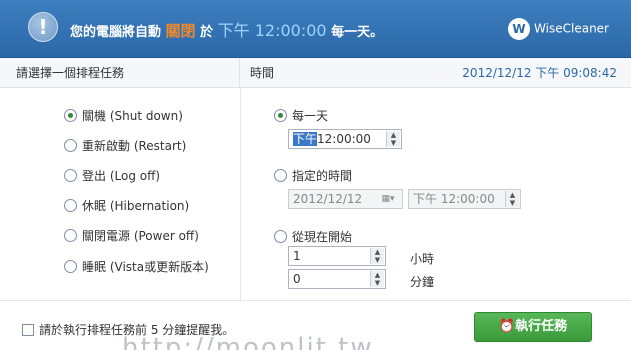 This screenshot has height=350, width=631. What do you see at coordinates (262, 73) in the screenshot?
I see `time-column-title: 時間` at bounding box center [262, 73].